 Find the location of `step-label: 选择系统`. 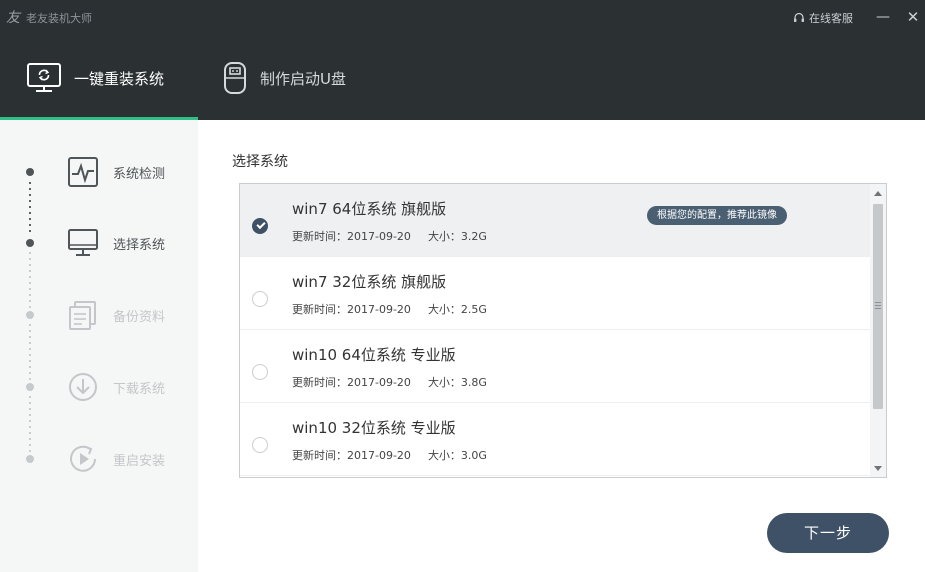

step-label: 选择系统 is located at coordinates (139, 245).